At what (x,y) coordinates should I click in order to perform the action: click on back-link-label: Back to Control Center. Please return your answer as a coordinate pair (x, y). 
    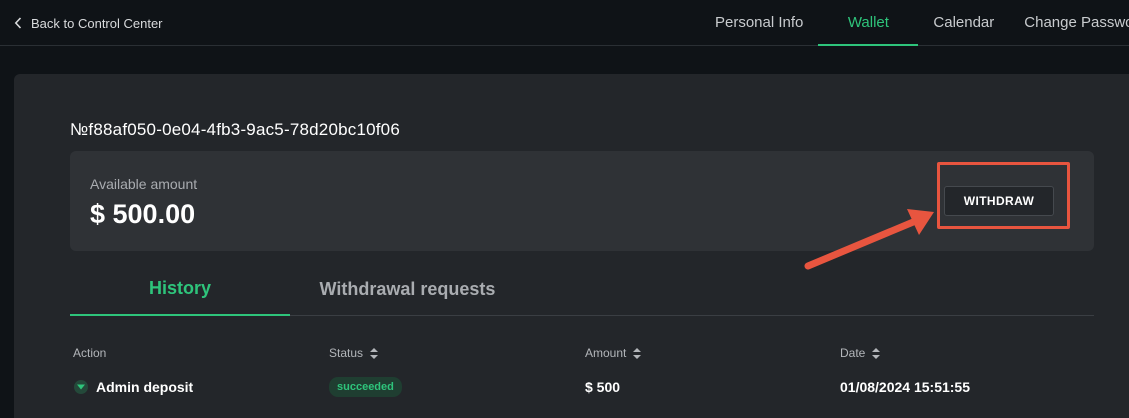
    Looking at the image, I should click on (97, 23).